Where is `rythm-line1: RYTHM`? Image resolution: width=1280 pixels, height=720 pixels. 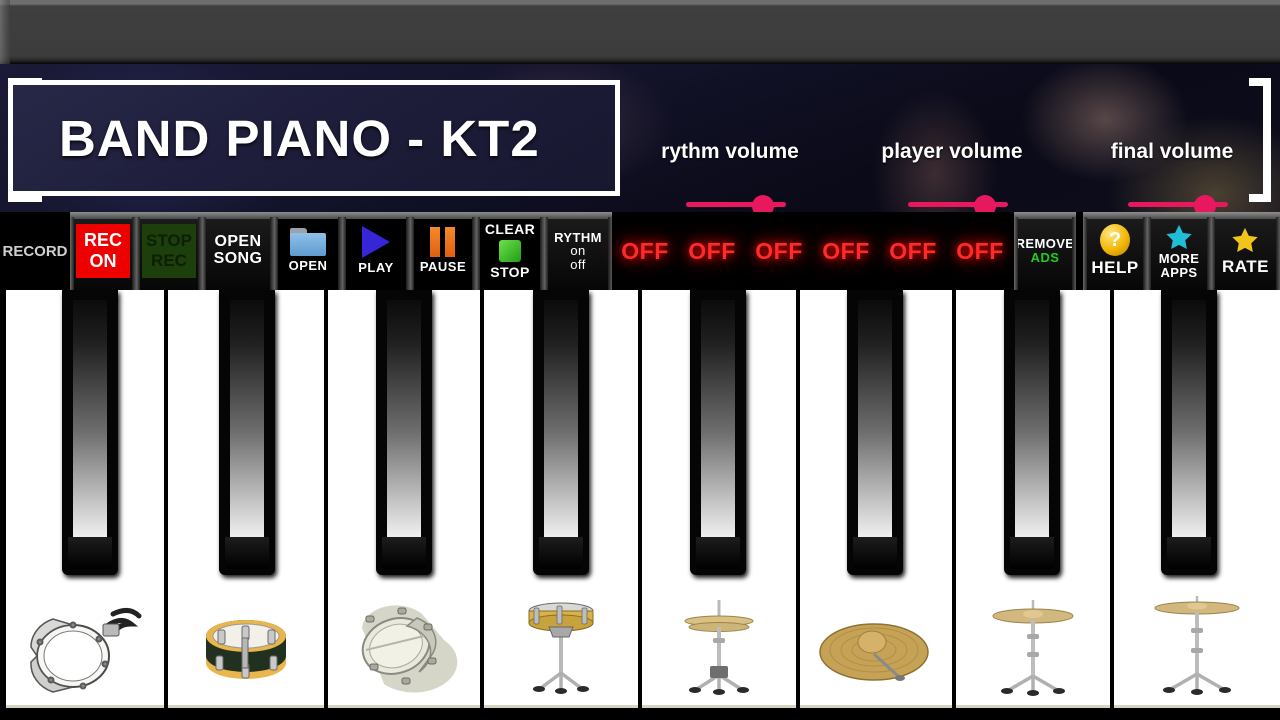 rythm-line1: RYTHM is located at coordinates (578, 237).